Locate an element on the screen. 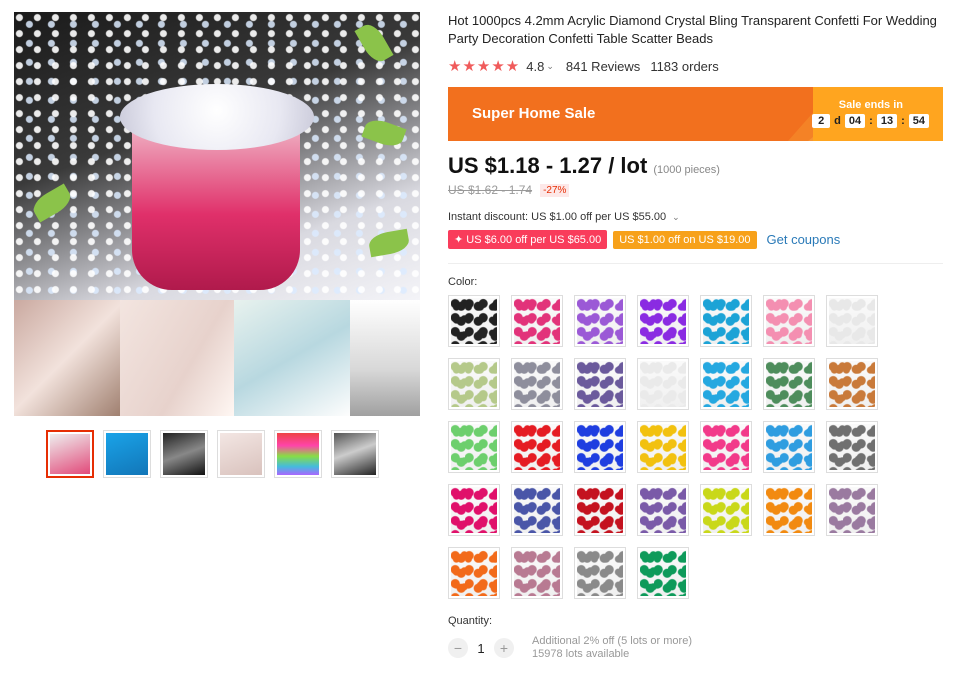 Image resolution: width=954 pixels, height=676 pixels. price-row: US $1.18 - 1.27 / lot (1000 pieces) is located at coordinates (698, 166).